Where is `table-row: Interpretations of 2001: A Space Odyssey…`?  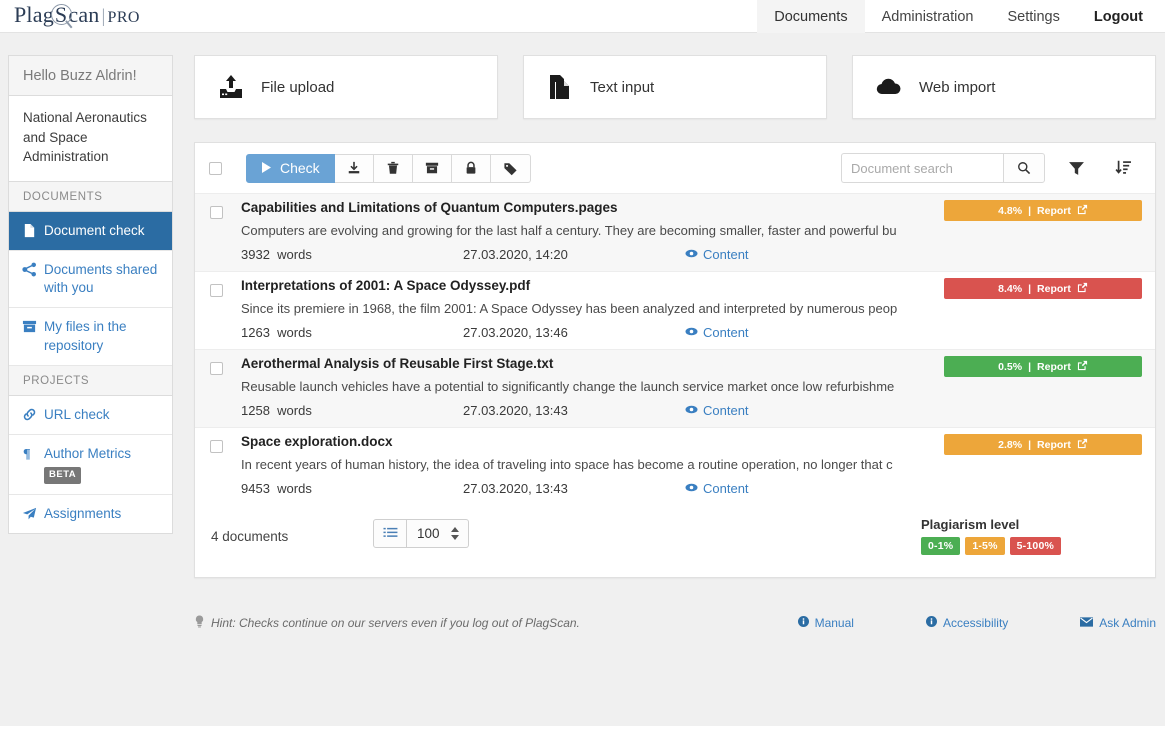
table-row: Interpretations of 2001: A Space Odyssey… is located at coordinates (675, 310).